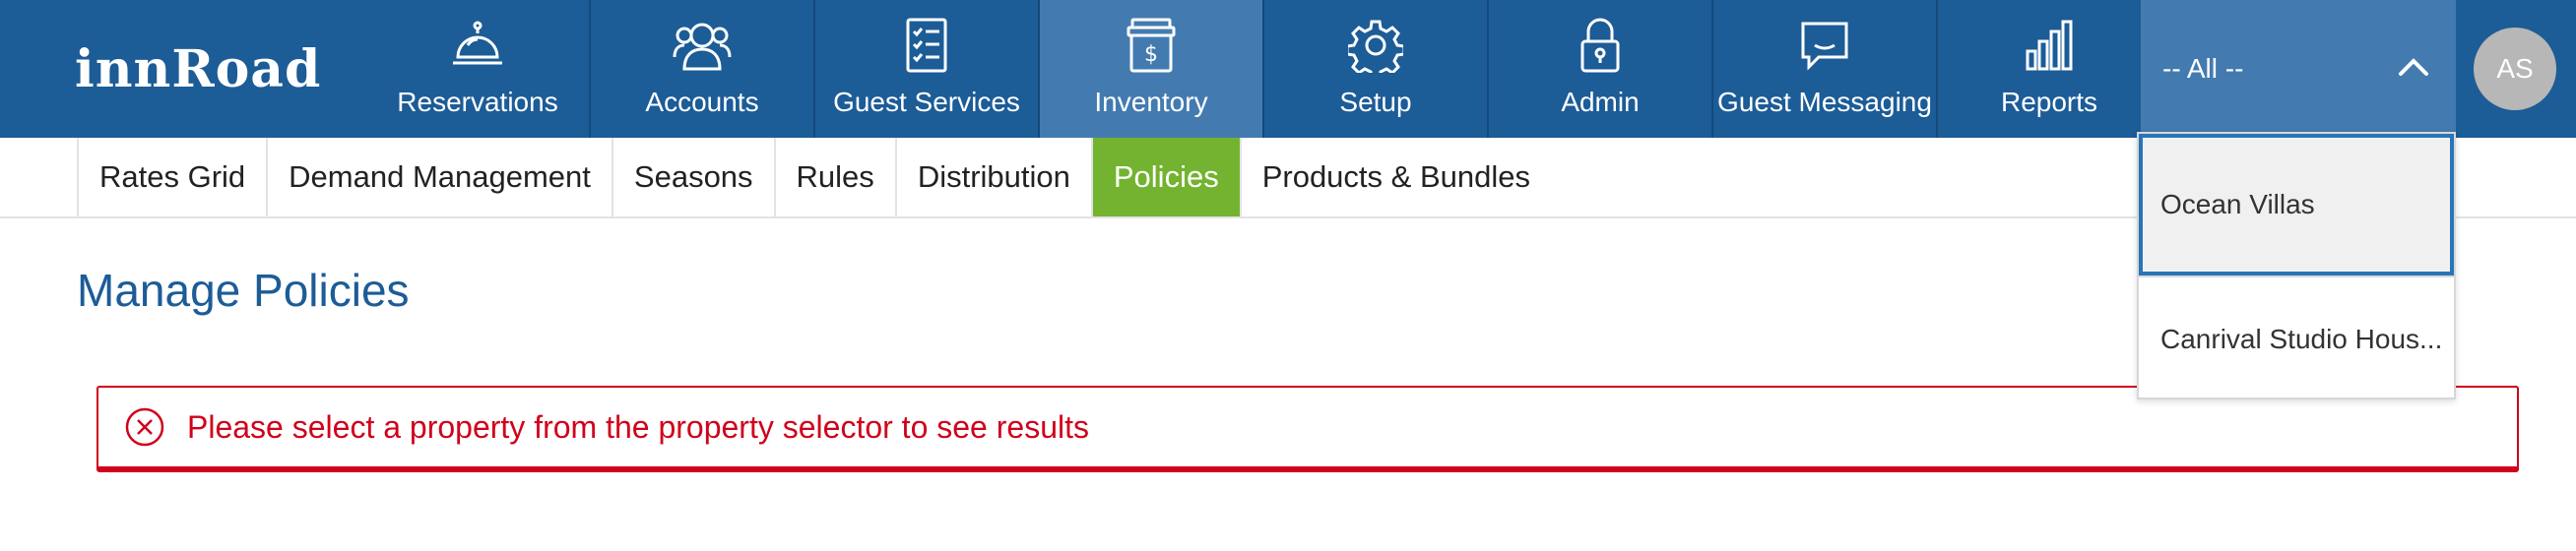 The image size is (2576, 551). I want to click on gear-icon, so click(1375, 45).